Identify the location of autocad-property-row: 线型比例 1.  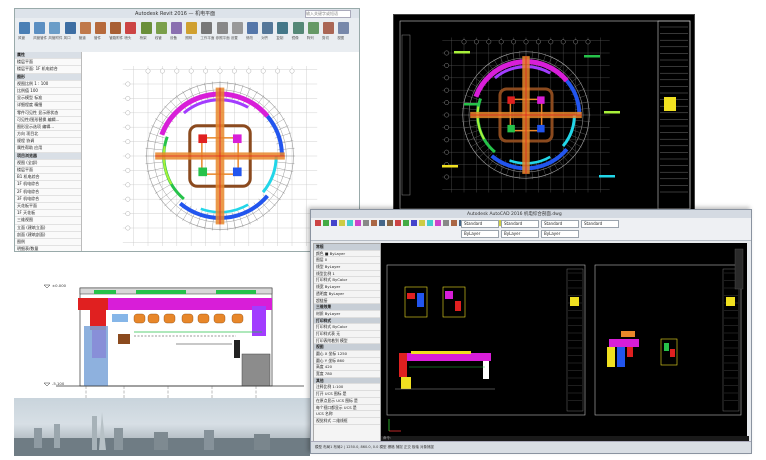
(347, 274).